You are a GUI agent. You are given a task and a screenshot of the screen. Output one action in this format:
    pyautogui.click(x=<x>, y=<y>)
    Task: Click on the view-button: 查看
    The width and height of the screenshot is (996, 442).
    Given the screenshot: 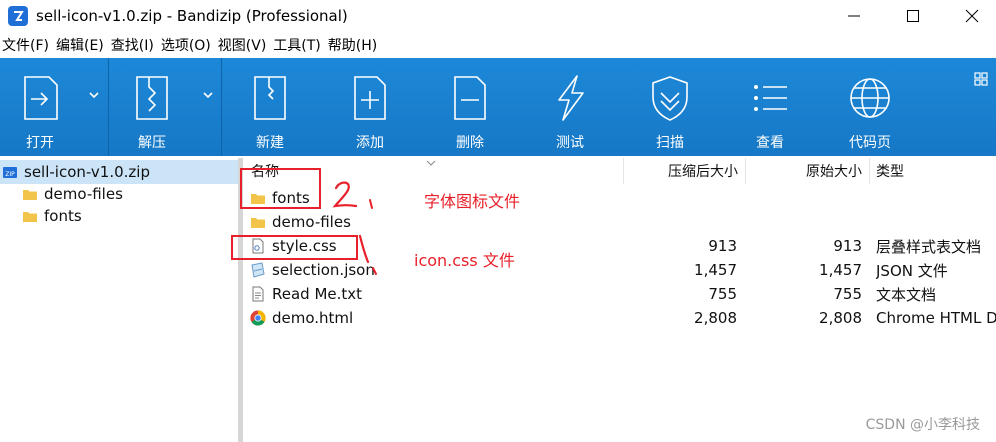 What is the action you would take?
    pyautogui.click(x=770, y=107)
    